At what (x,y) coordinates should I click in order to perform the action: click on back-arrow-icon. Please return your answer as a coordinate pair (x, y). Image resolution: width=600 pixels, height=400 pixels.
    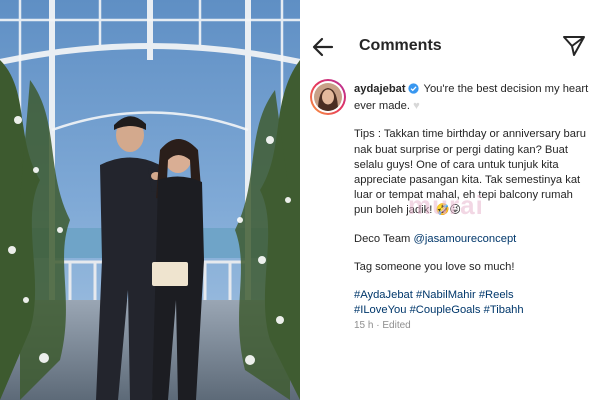
    Looking at the image, I should click on (323, 47).